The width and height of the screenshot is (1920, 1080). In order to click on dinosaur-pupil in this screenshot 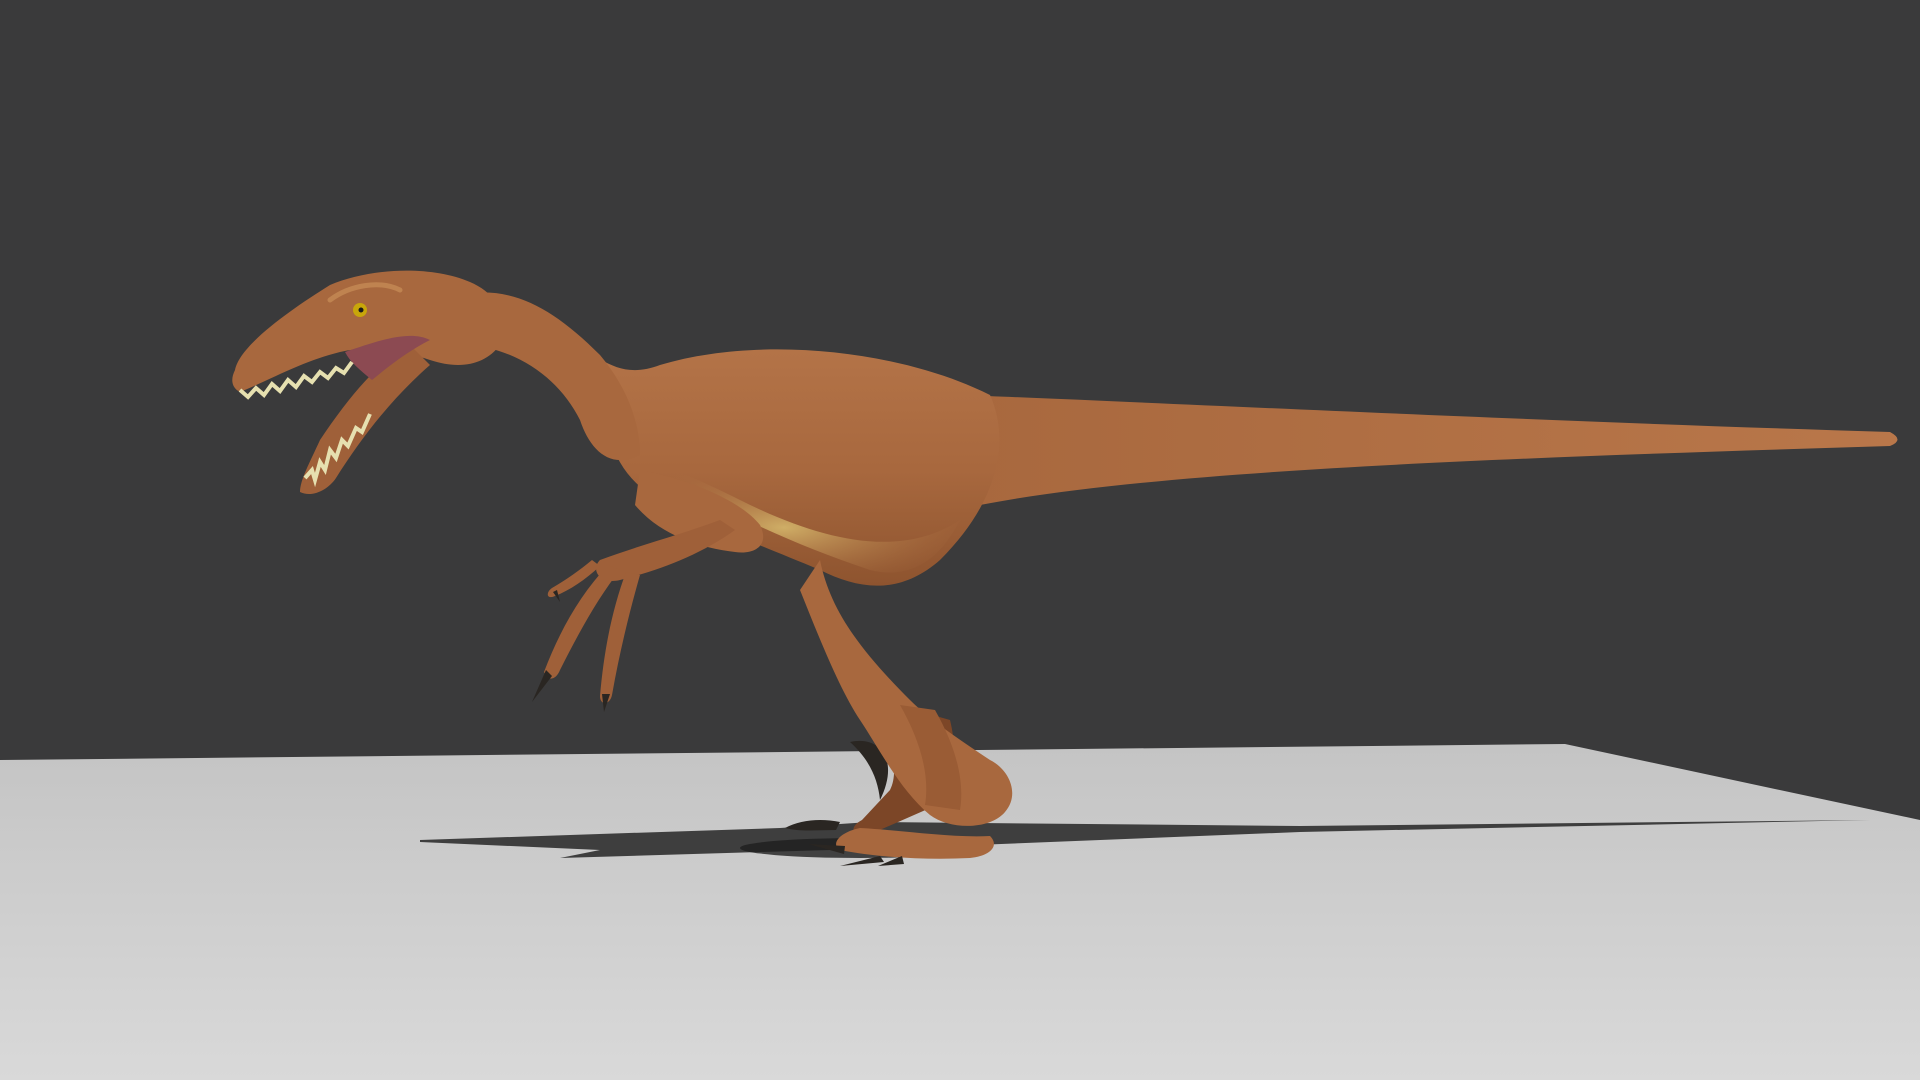, I will do `click(361, 310)`.